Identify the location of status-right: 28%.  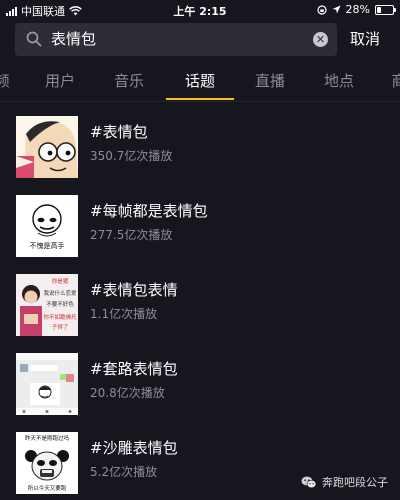
(356, 9).